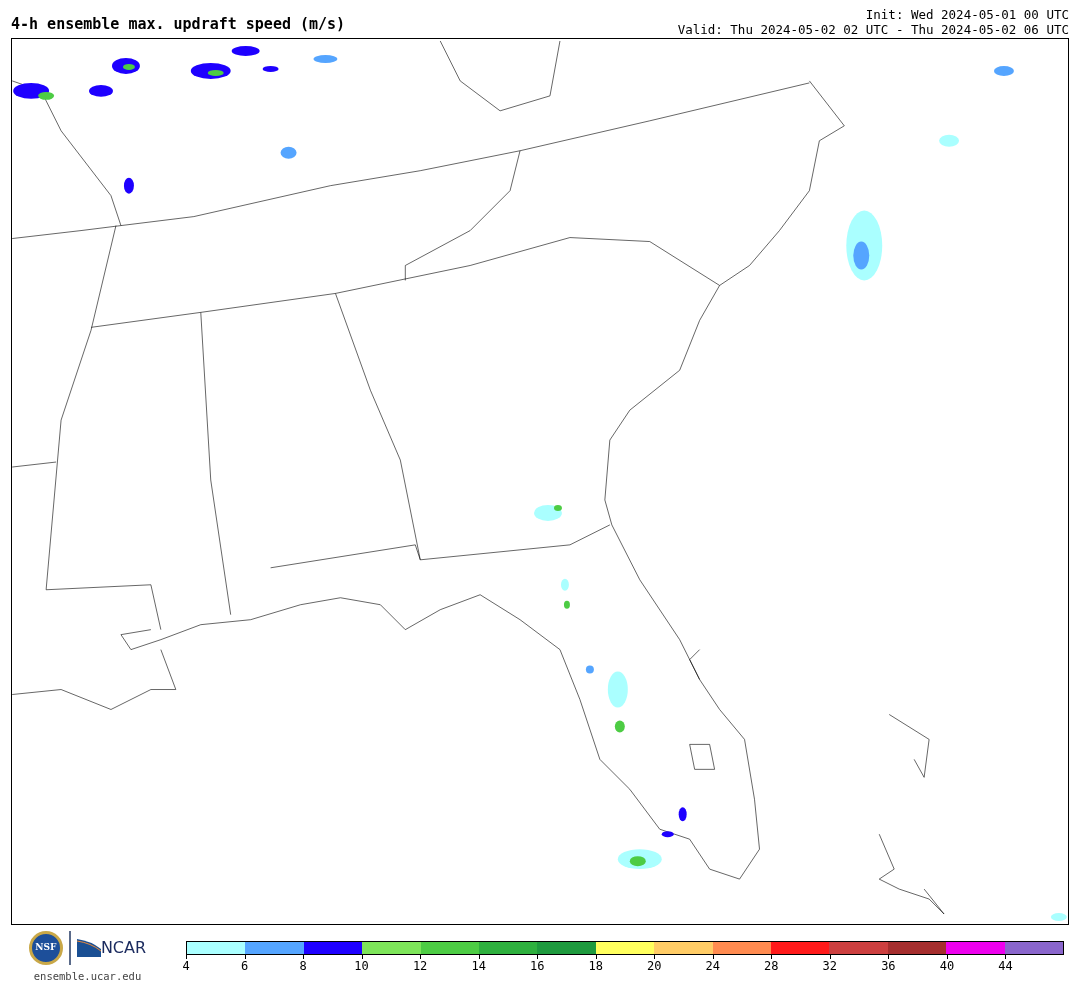  What do you see at coordinates (45, 948) in the screenshot?
I see `seal-logo: NSF` at bounding box center [45, 948].